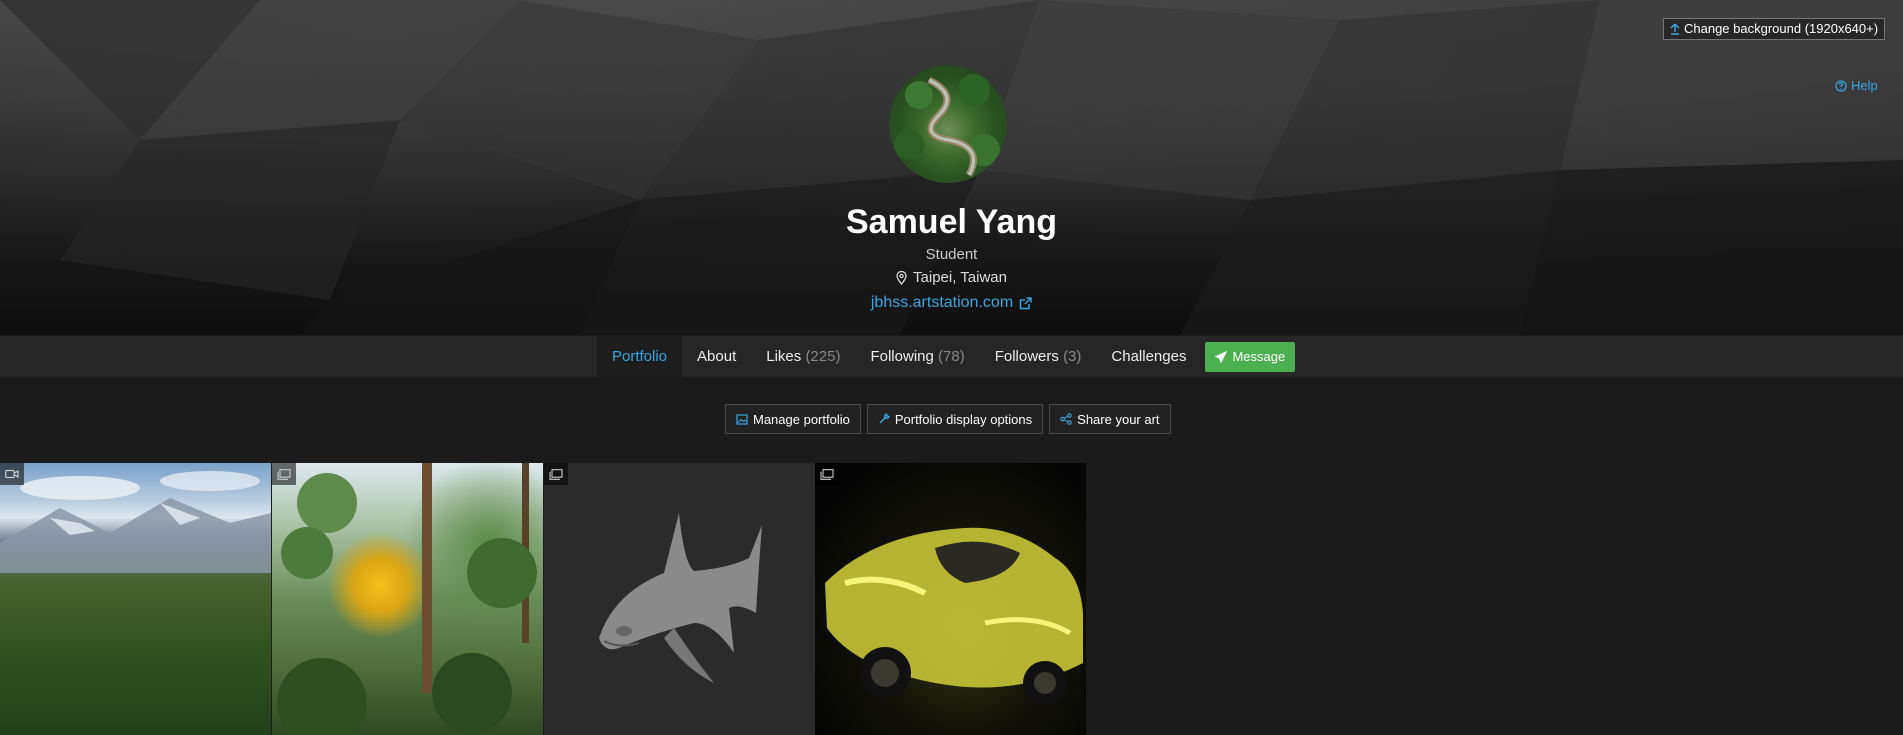  I want to click on avatar-river-image, so click(947, 125).